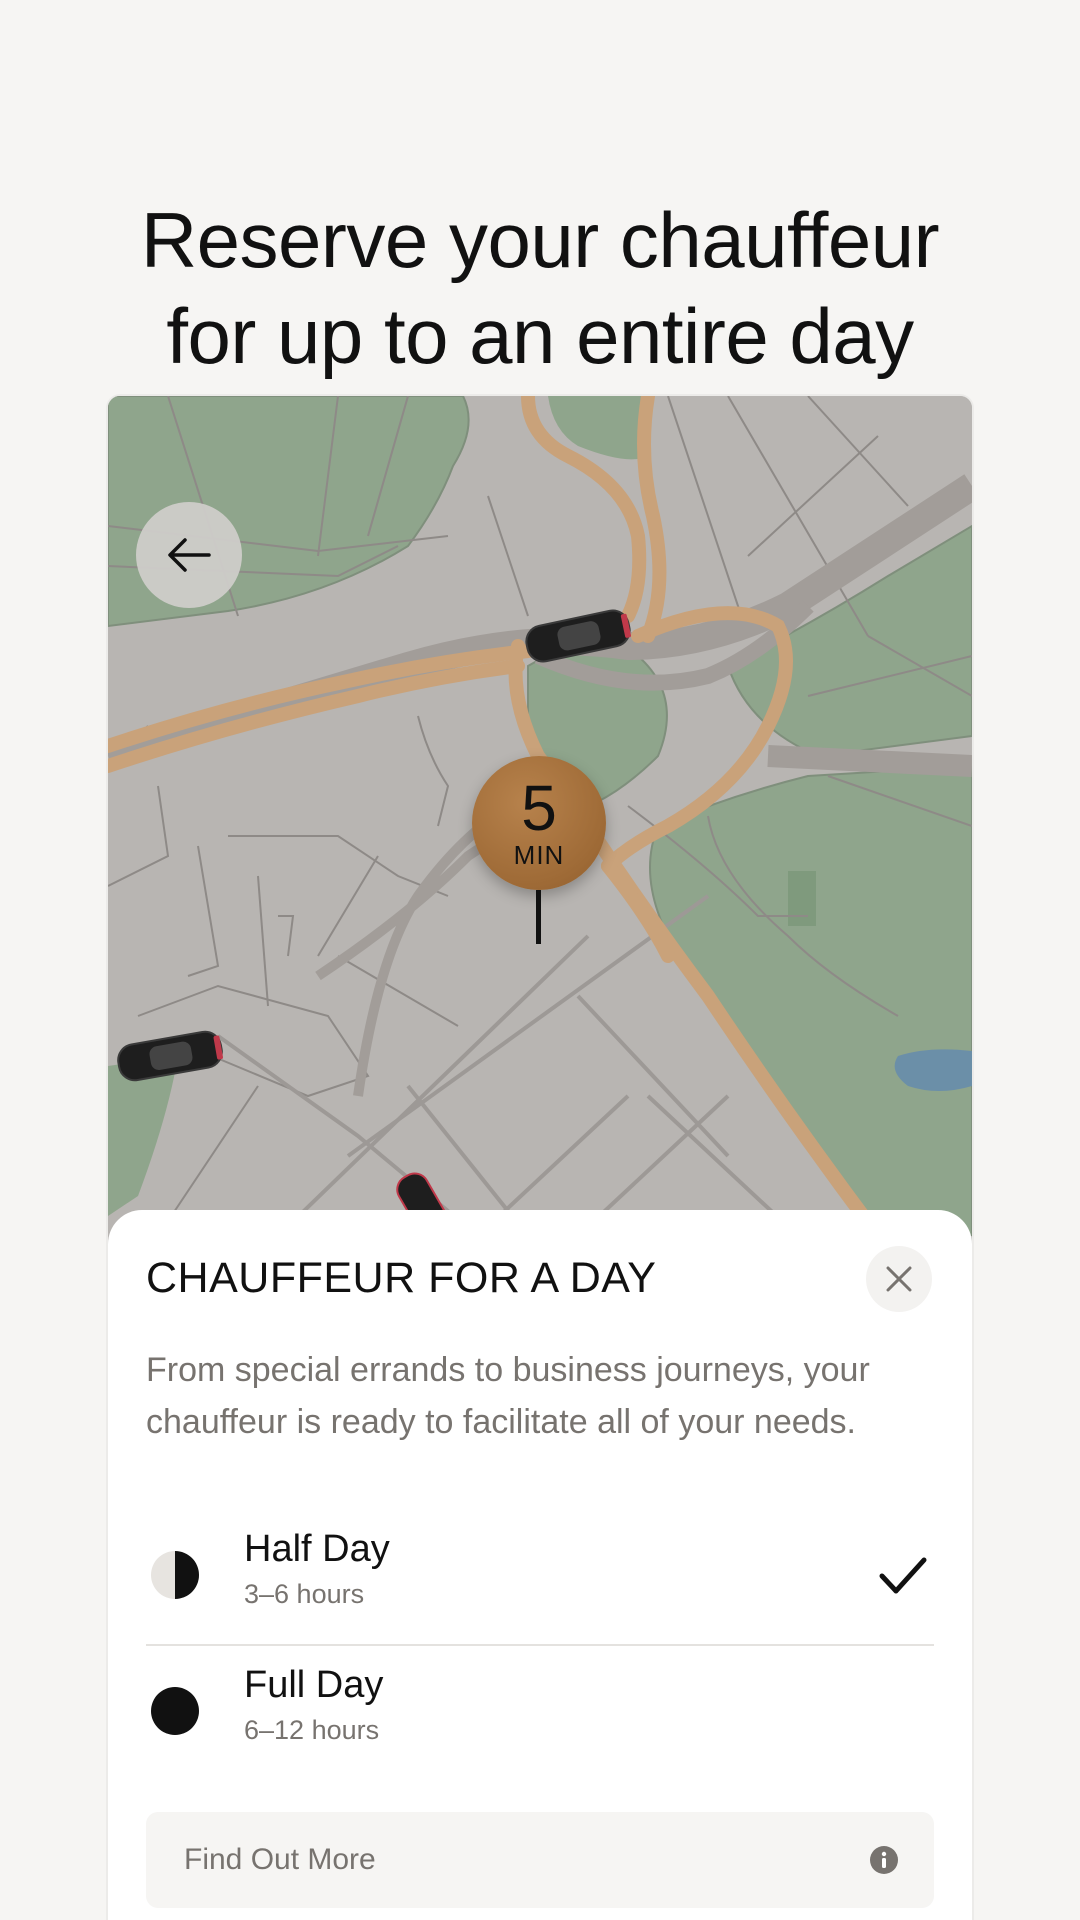  Describe the element at coordinates (175, 1575) in the screenshot. I see `half-circle-icon` at that location.